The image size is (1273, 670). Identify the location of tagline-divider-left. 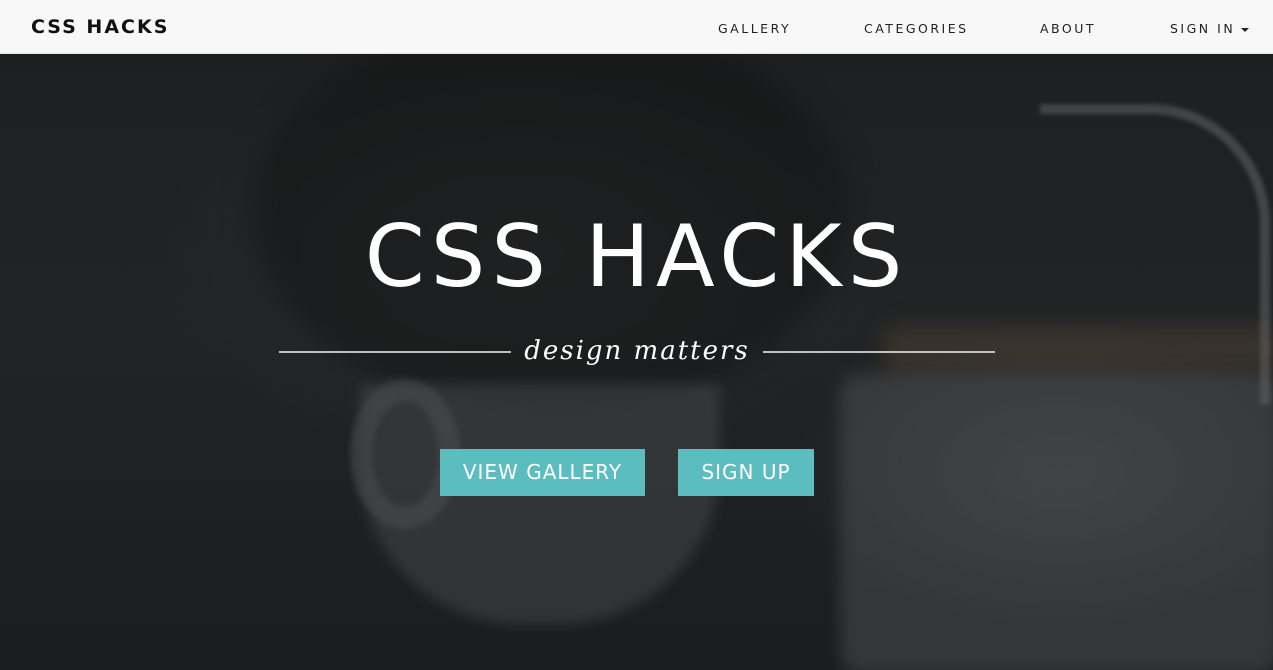
(395, 352).